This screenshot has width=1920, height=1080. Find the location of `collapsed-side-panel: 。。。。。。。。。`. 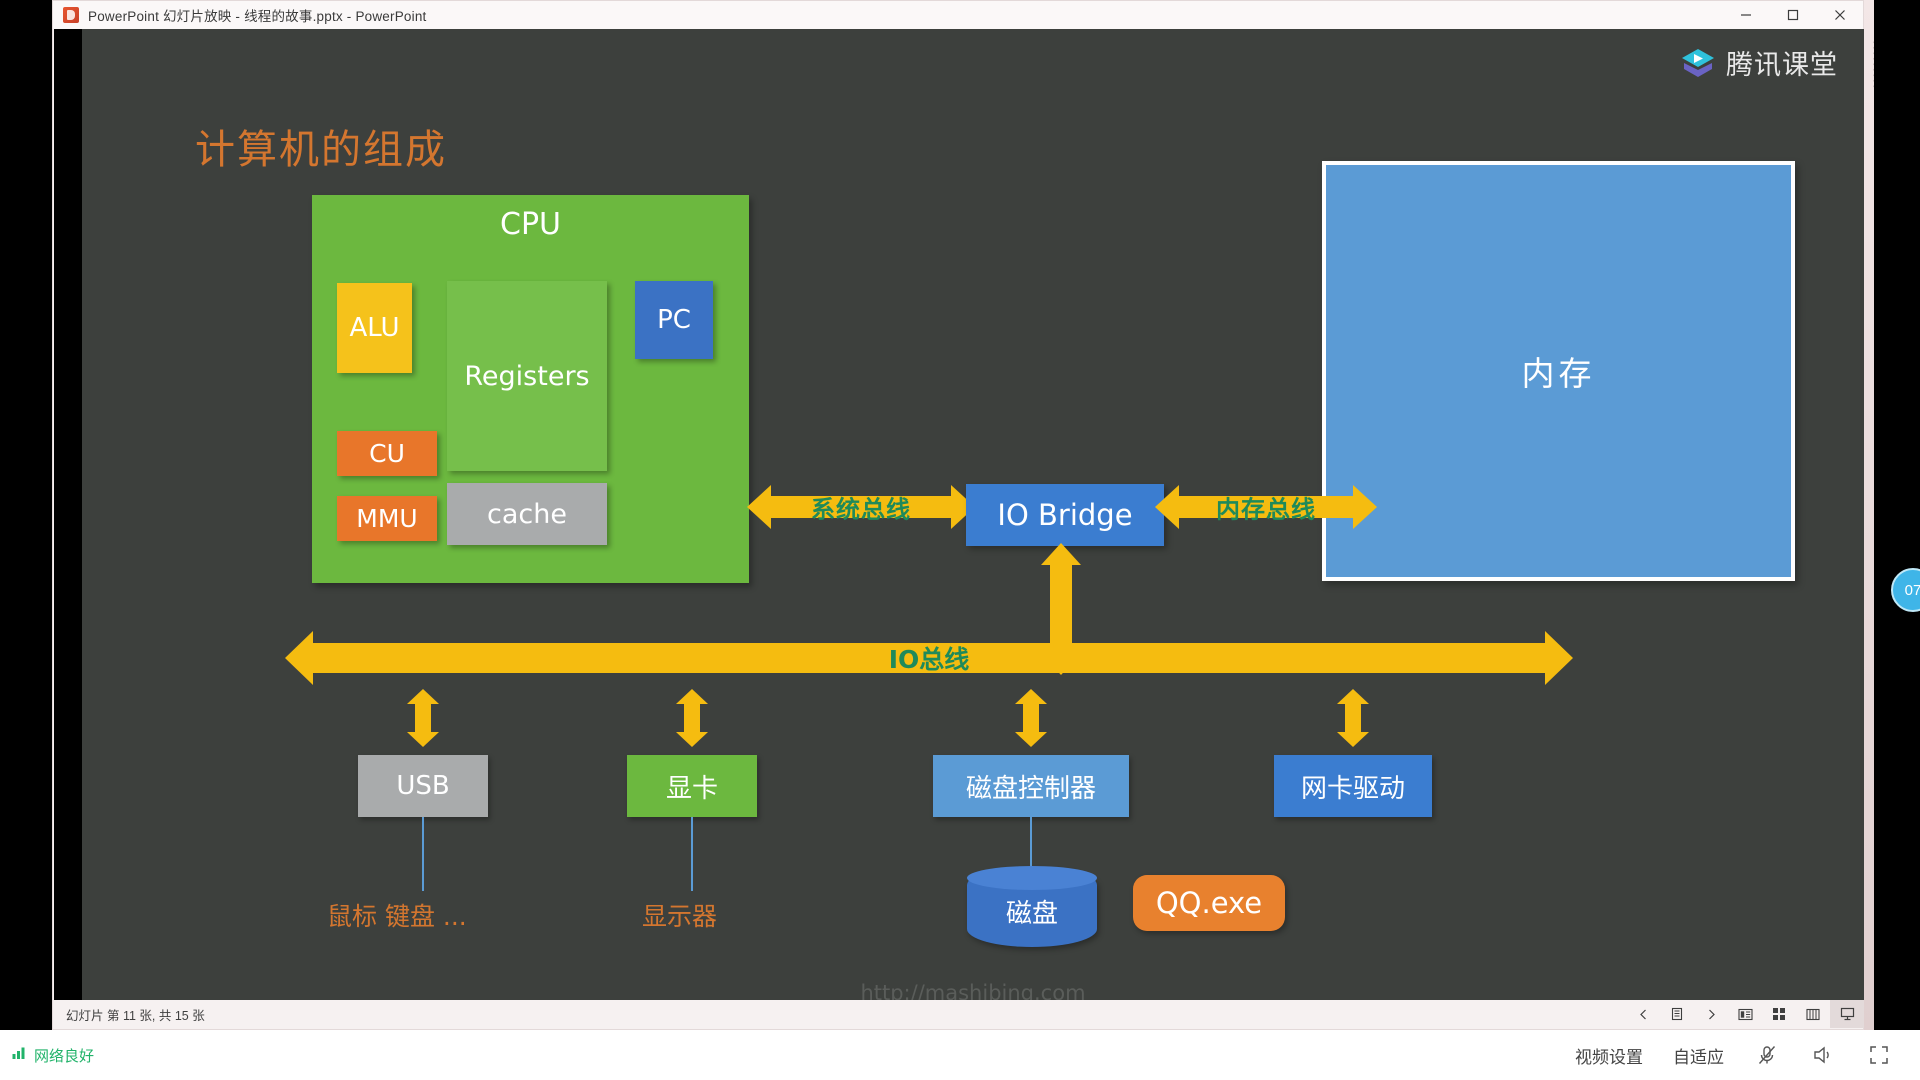

collapsed-side-panel: 。。。。。。。。。 is located at coordinates (1869, 515).